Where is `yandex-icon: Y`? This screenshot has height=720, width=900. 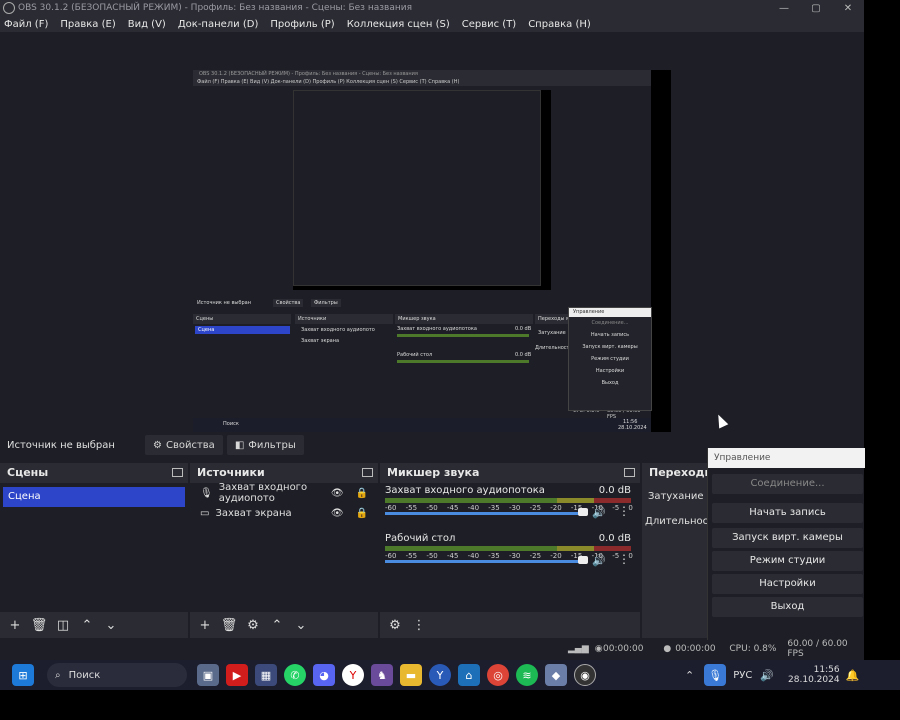 yandex-icon: Y is located at coordinates (353, 675).